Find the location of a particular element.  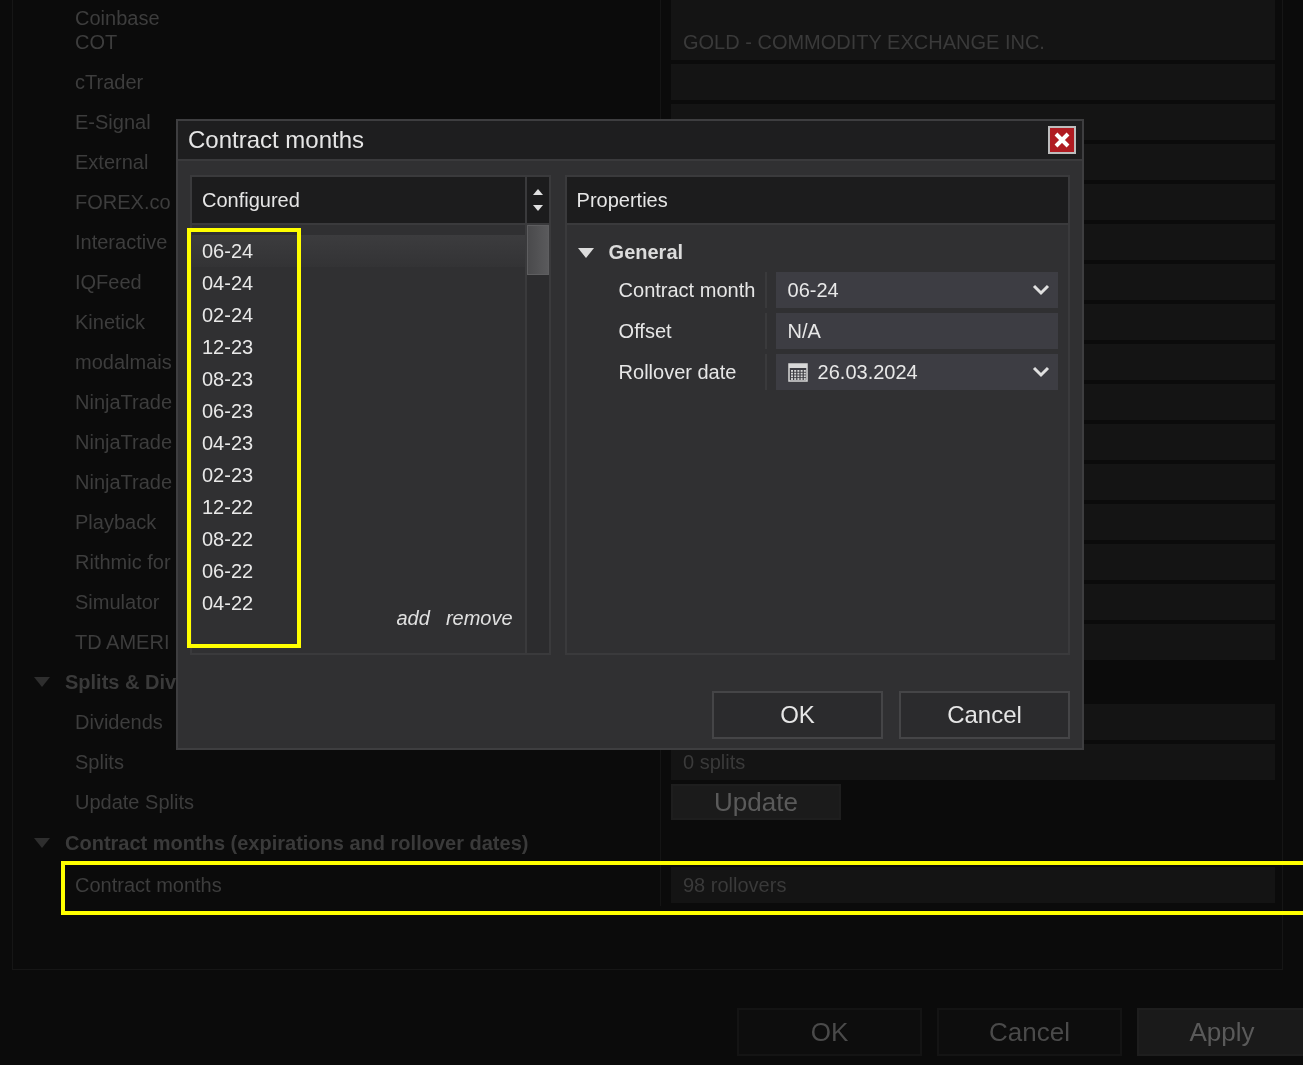

list-item: 06-22 is located at coordinates (358, 571).